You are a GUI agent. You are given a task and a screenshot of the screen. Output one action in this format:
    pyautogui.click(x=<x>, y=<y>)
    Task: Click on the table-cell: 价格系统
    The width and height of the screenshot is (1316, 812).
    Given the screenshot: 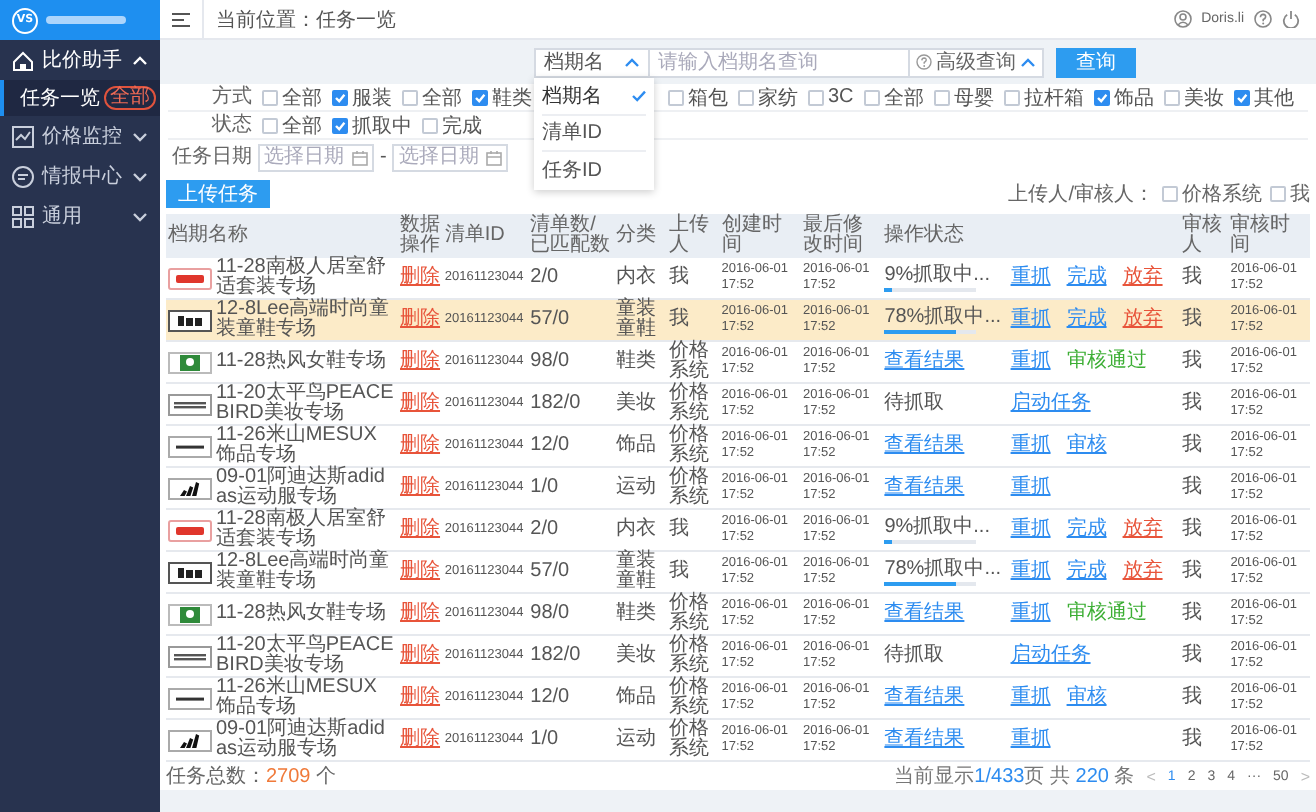 What is the action you would take?
    pyautogui.click(x=693, y=740)
    